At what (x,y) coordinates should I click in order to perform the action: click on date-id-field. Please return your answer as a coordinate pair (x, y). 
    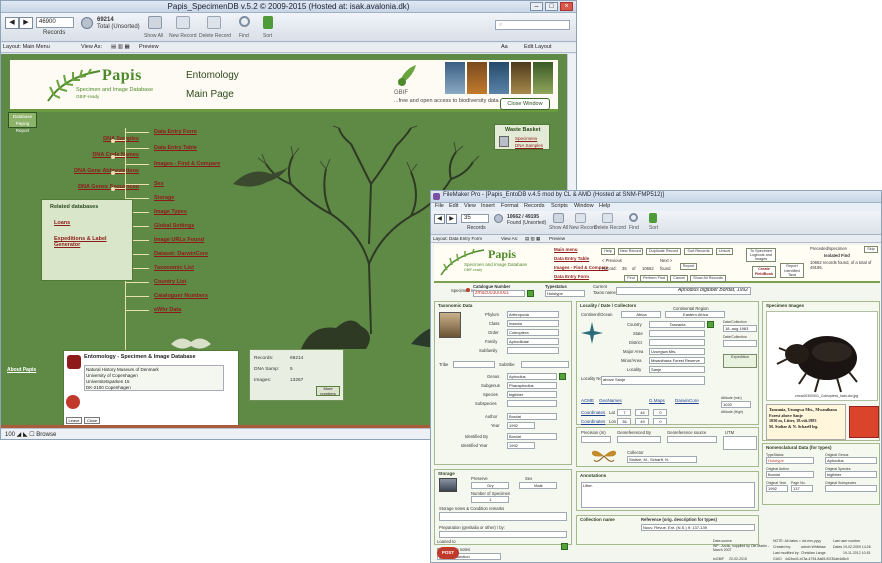
    Looking at the image, I should click on (740, 343).